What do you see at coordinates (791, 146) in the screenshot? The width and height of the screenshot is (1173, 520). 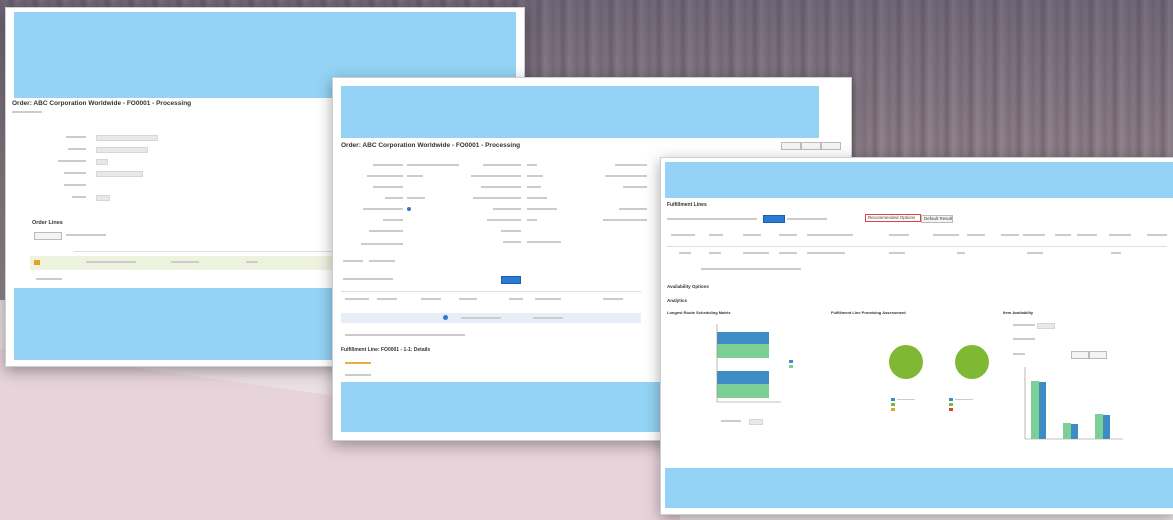 I see `history-button` at bounding box center [791, 146].